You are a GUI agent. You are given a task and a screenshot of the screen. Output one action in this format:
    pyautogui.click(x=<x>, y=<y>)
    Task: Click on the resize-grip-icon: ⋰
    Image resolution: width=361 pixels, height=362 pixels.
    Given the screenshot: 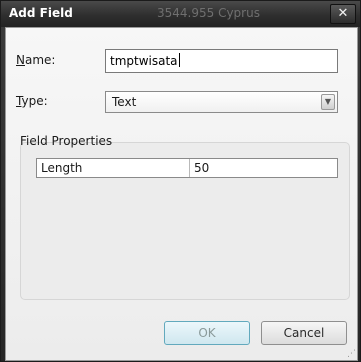 What is the action you would take?
    pyautogui.click(x=351, y=354)
    